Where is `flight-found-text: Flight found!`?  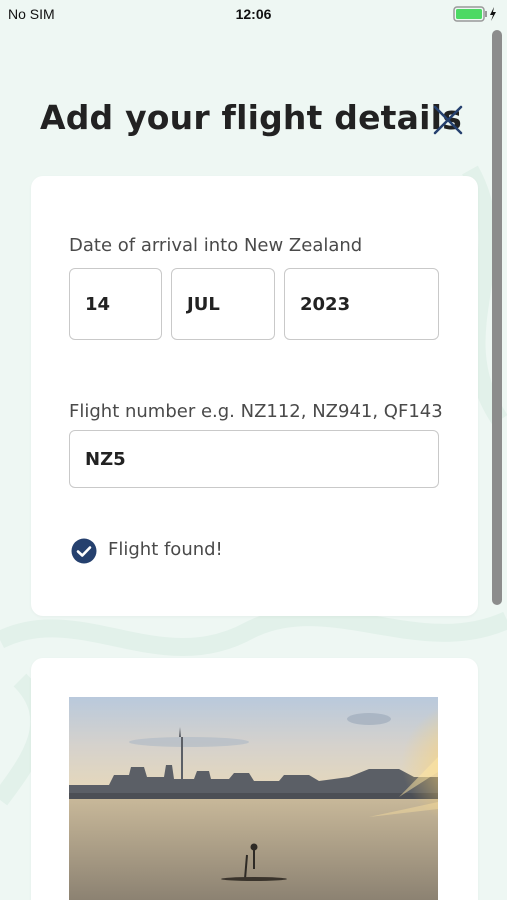 flight-found-text: Flight found! is located at coordinates (165, 549).